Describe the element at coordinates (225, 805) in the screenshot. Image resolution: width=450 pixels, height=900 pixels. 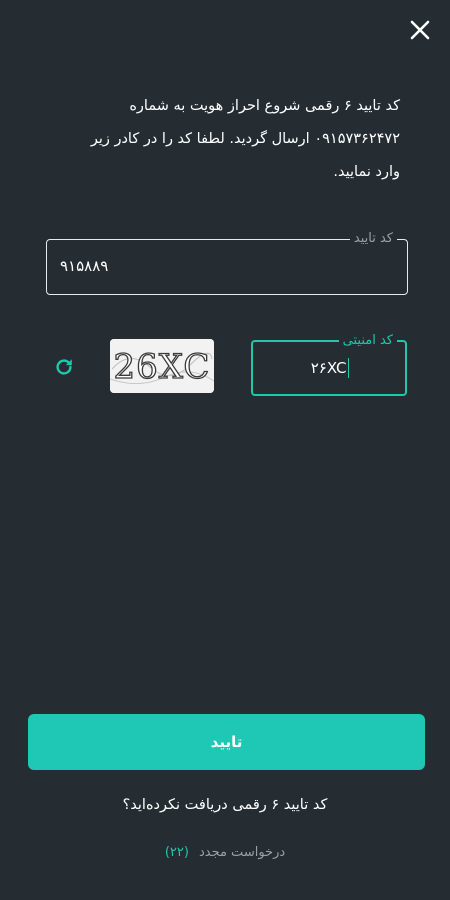
I see `not-received-text: کد تایید ۶ رقمی دریافت نکرده‌اید؟` at that location.